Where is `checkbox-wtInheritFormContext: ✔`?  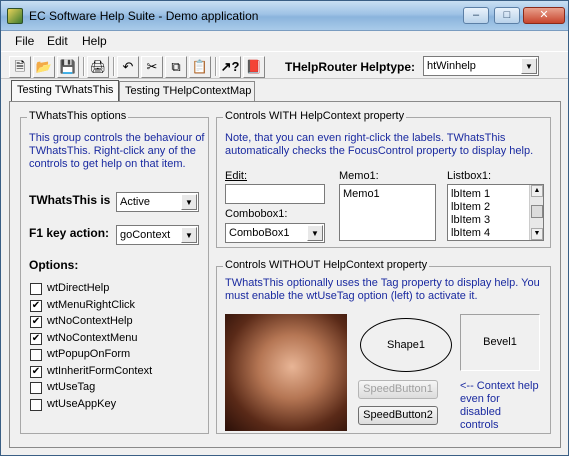
checkbox-wtInheritFormContext: ✔ is located at coordinates (36, 371).